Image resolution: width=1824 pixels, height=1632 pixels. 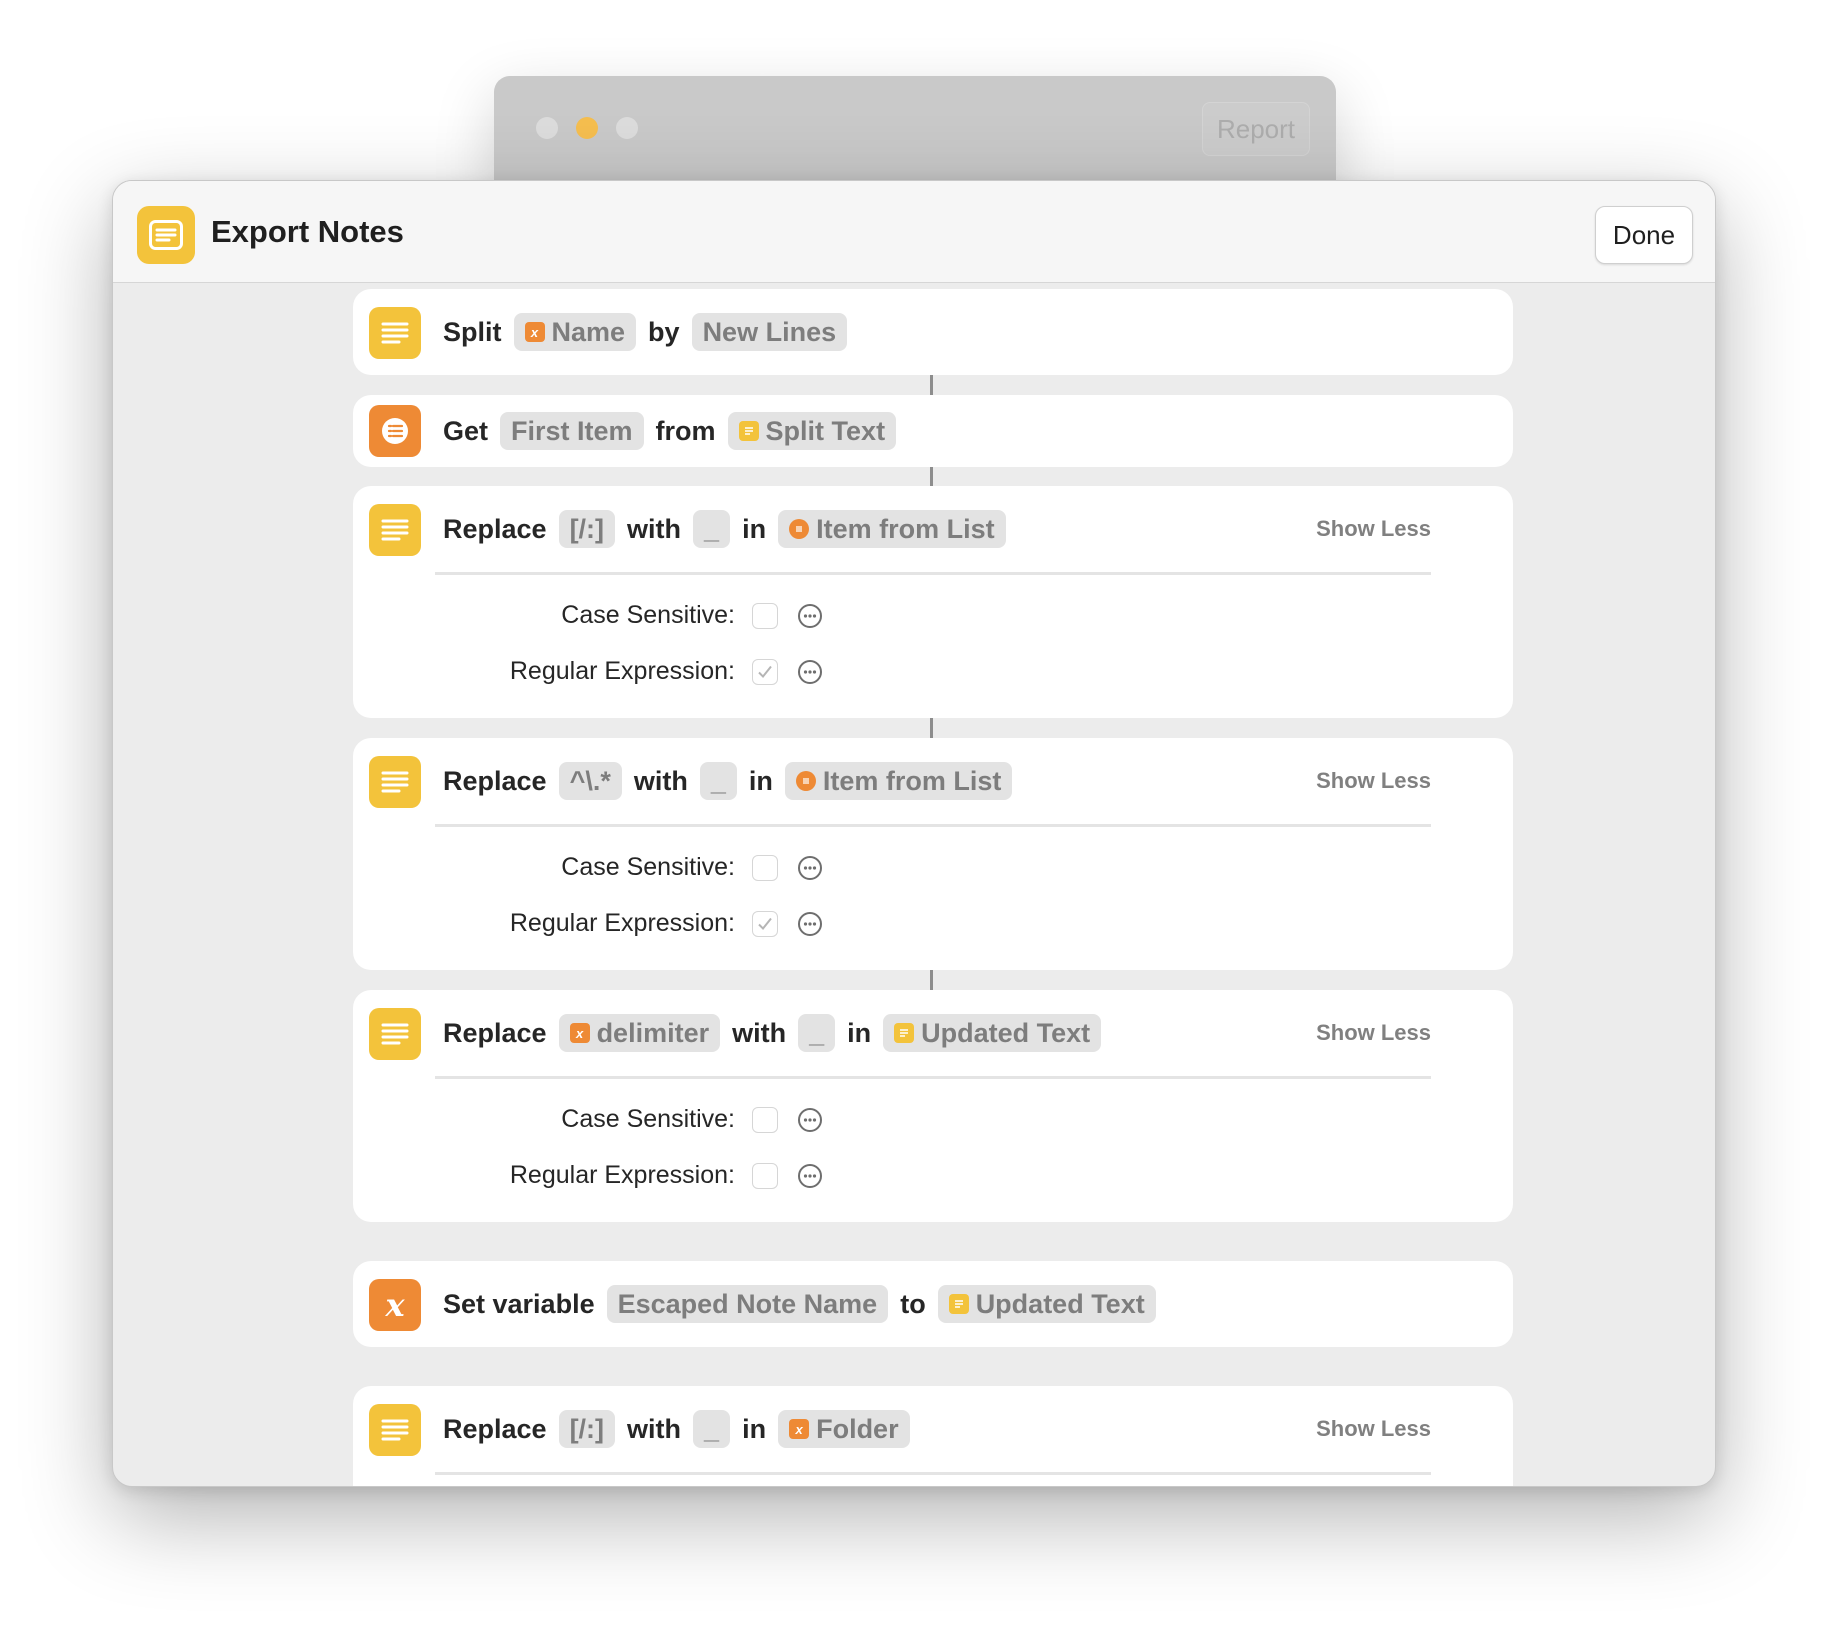 What do you see at coordinates (933, 332) in the screenshot?
I see `action-split-text: Split x Name by New Lines` at bounding box center [933, 332].